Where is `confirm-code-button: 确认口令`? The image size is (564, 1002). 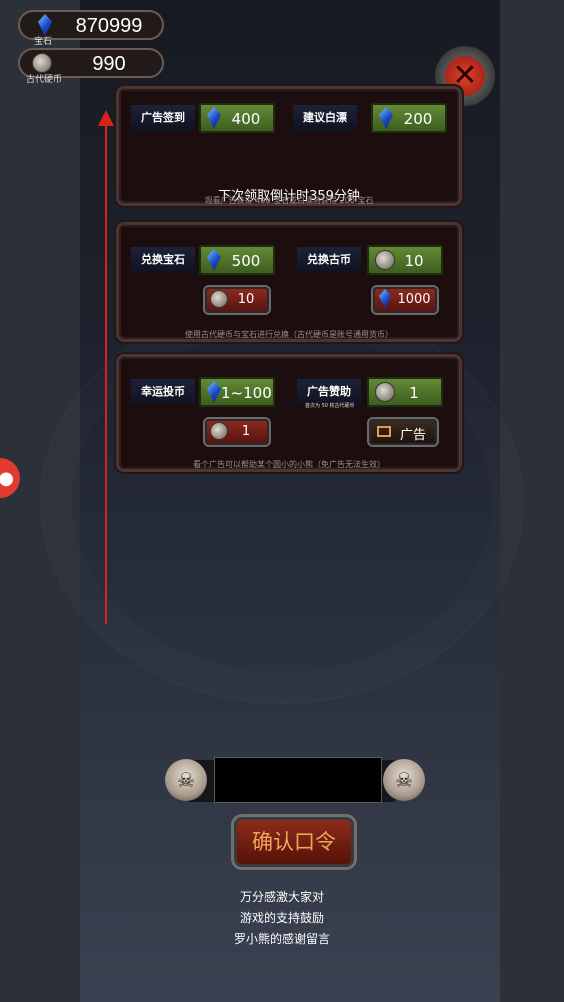
confirm-code-button: 确认口令 is located at coordinates (294, 842).